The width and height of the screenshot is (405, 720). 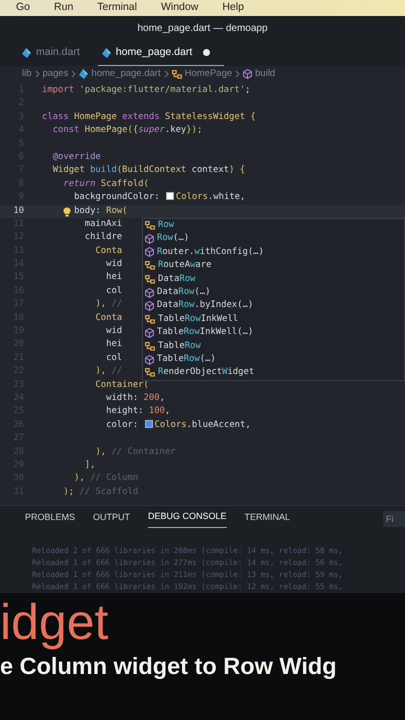 What do you see at coordinates (54, 622) in the screenshot?
I see `caption-heading: idget` at bounding box center [54, 622].